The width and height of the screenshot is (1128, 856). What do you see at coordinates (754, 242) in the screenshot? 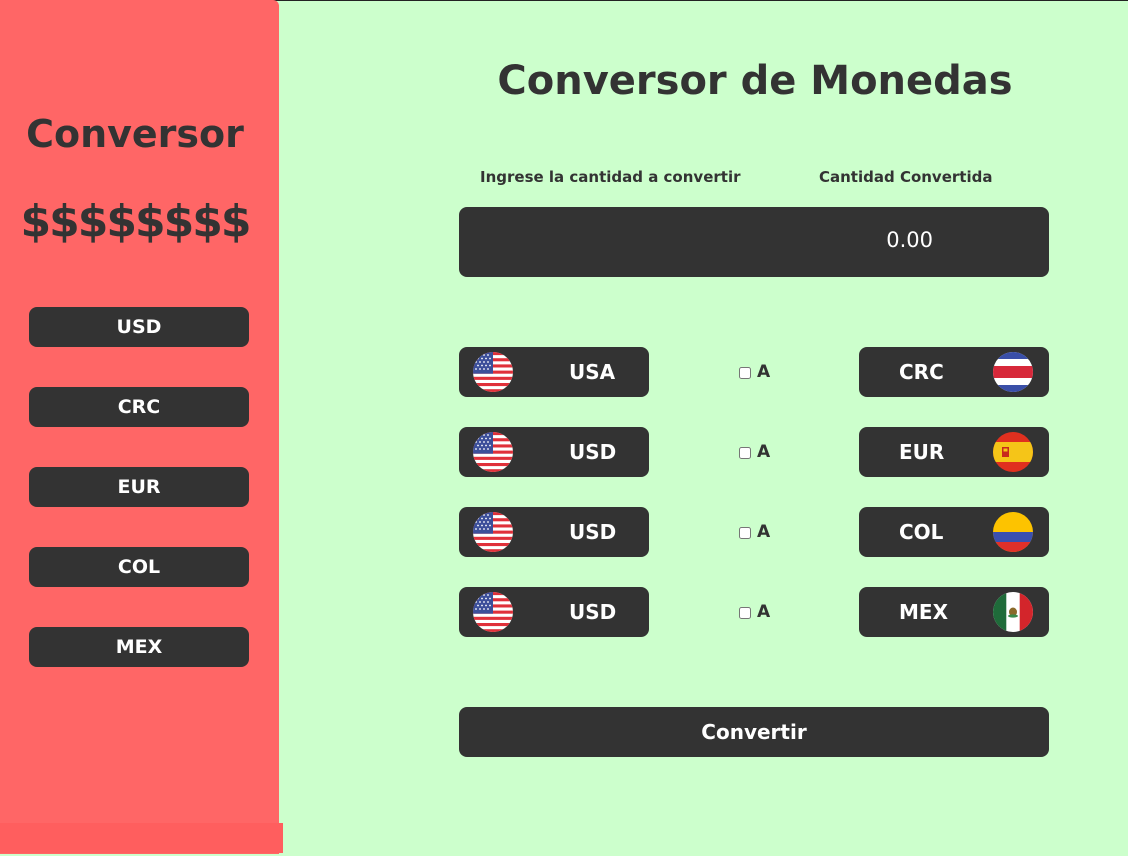
I see `amount-display-panel: 0.00` at bounding box center [754, 242].